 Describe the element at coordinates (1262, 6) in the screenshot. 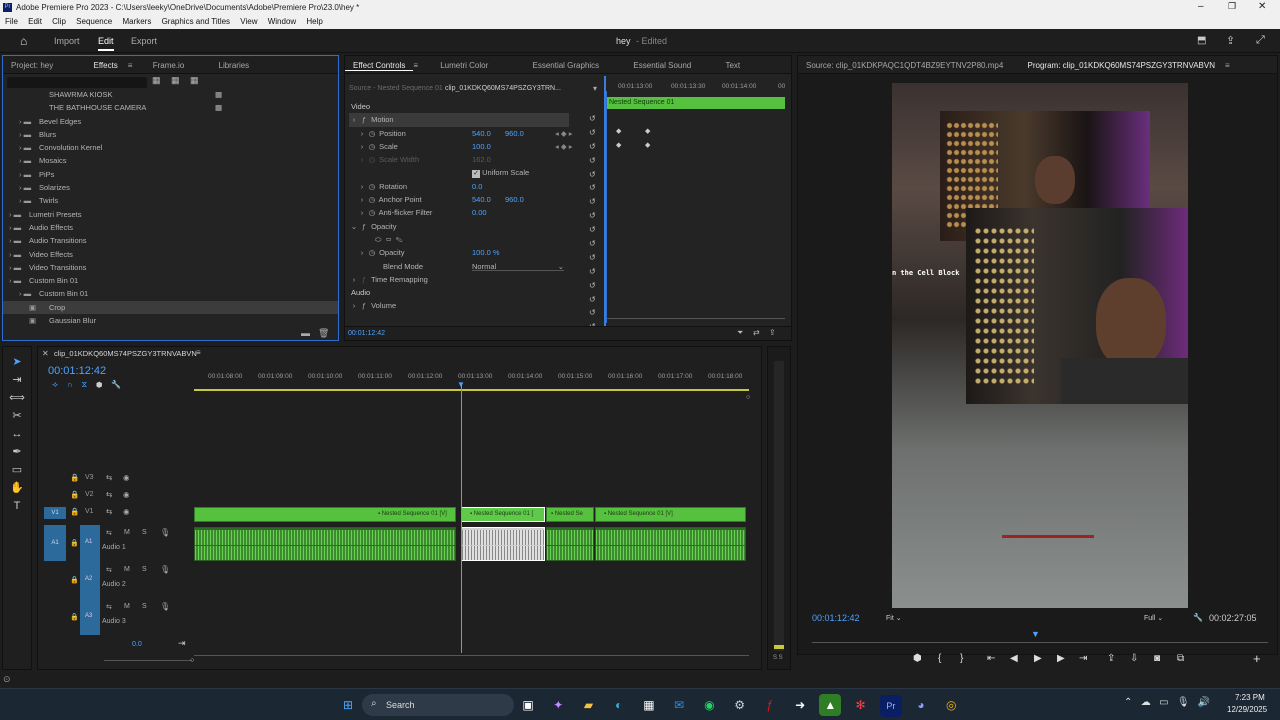

I see `close-button: ✕` at that location.